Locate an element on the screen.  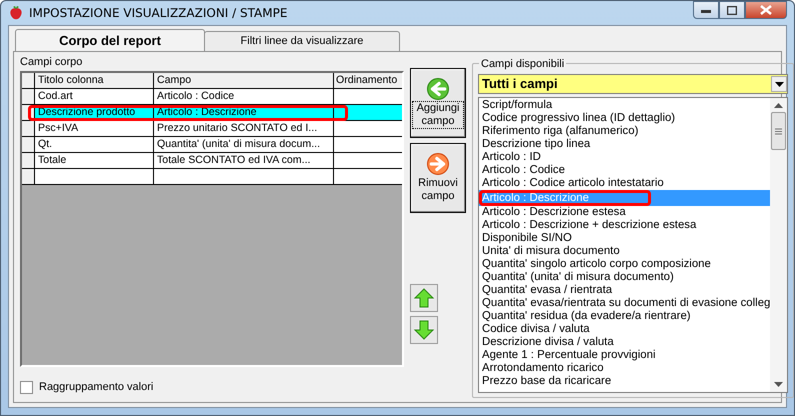
maximize-button is located at coordinates (732, 10).